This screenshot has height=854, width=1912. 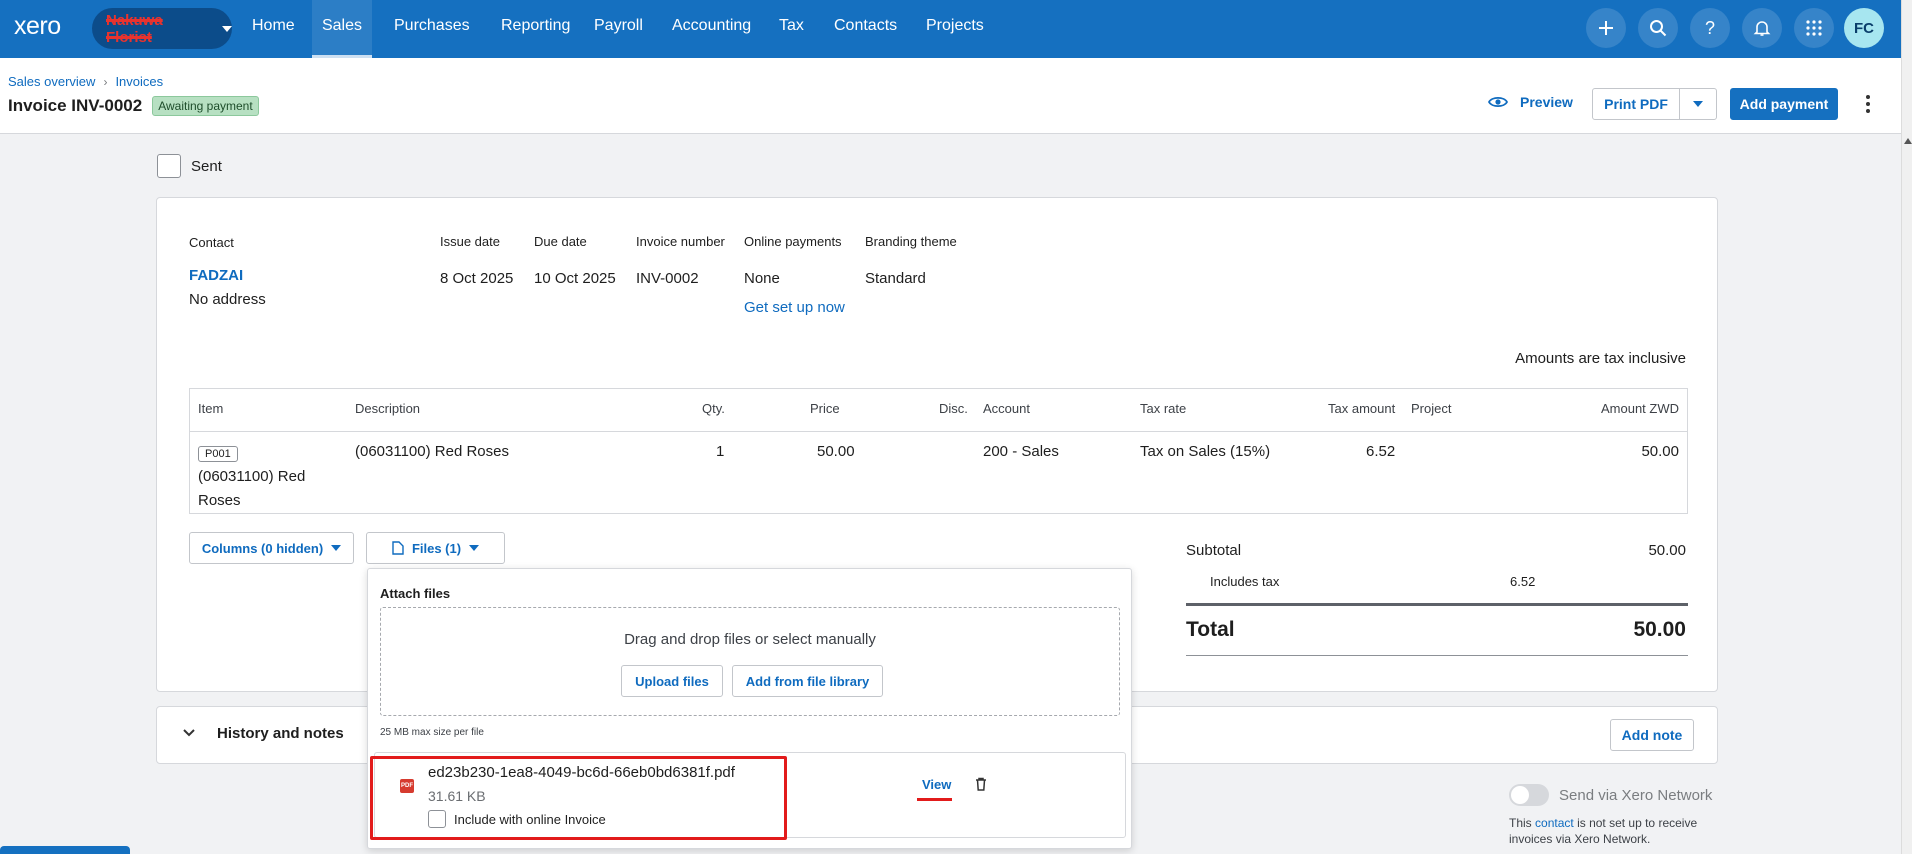 What do you see at coordinates (1660, 451) in the screenshot?
I see `item-amount: 50.00` at bounding box center [1660, 451].